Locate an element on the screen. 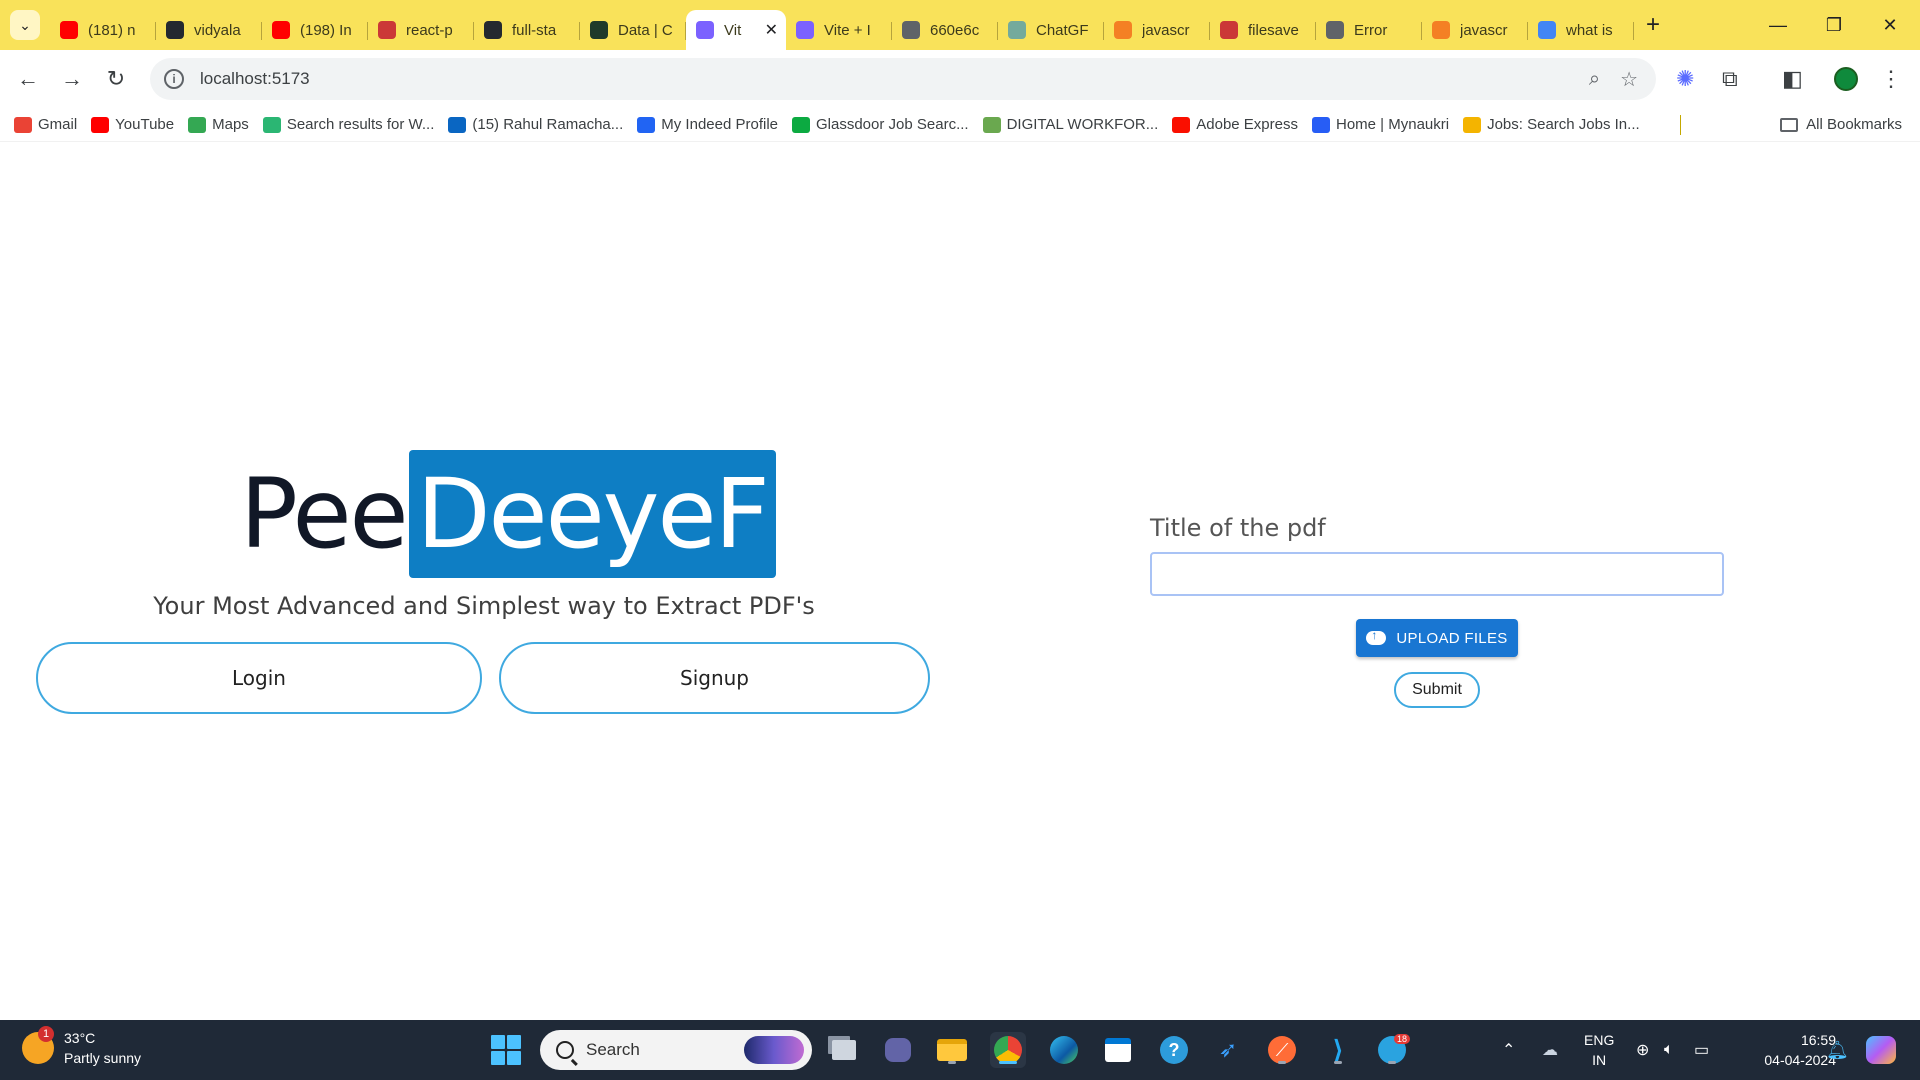 The height and width of the screenshot is (1080, 1920). tab-label: Vit is located at coordinates (733, 30).